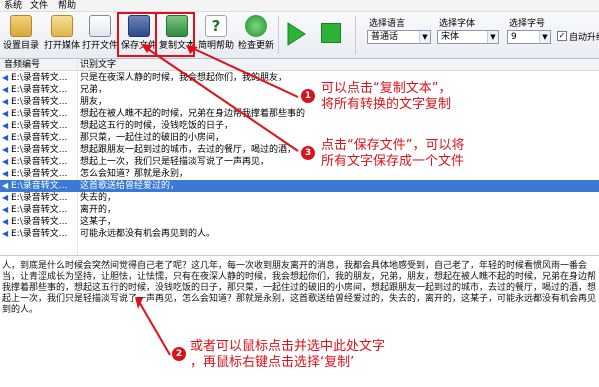  Describe the element at coordinates (179, 354) in the screenshot. I see `callout-badge-2: 2` at that location.